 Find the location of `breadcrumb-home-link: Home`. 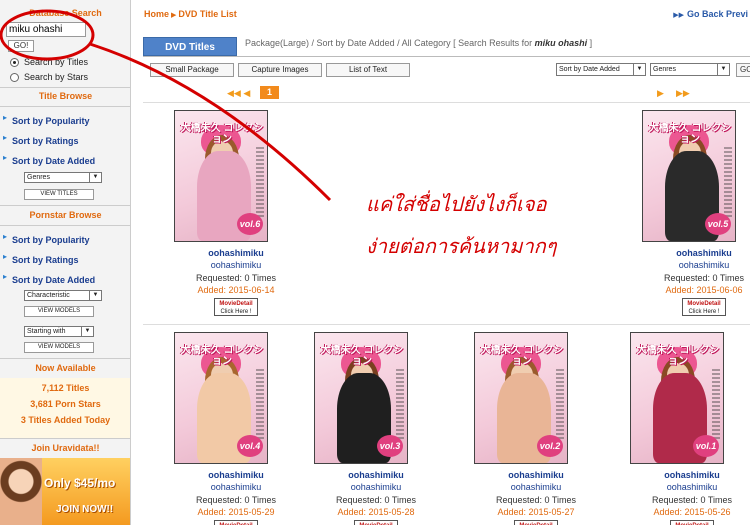

breadcrumb-home-link: Home is located at coordinates (156, 14).